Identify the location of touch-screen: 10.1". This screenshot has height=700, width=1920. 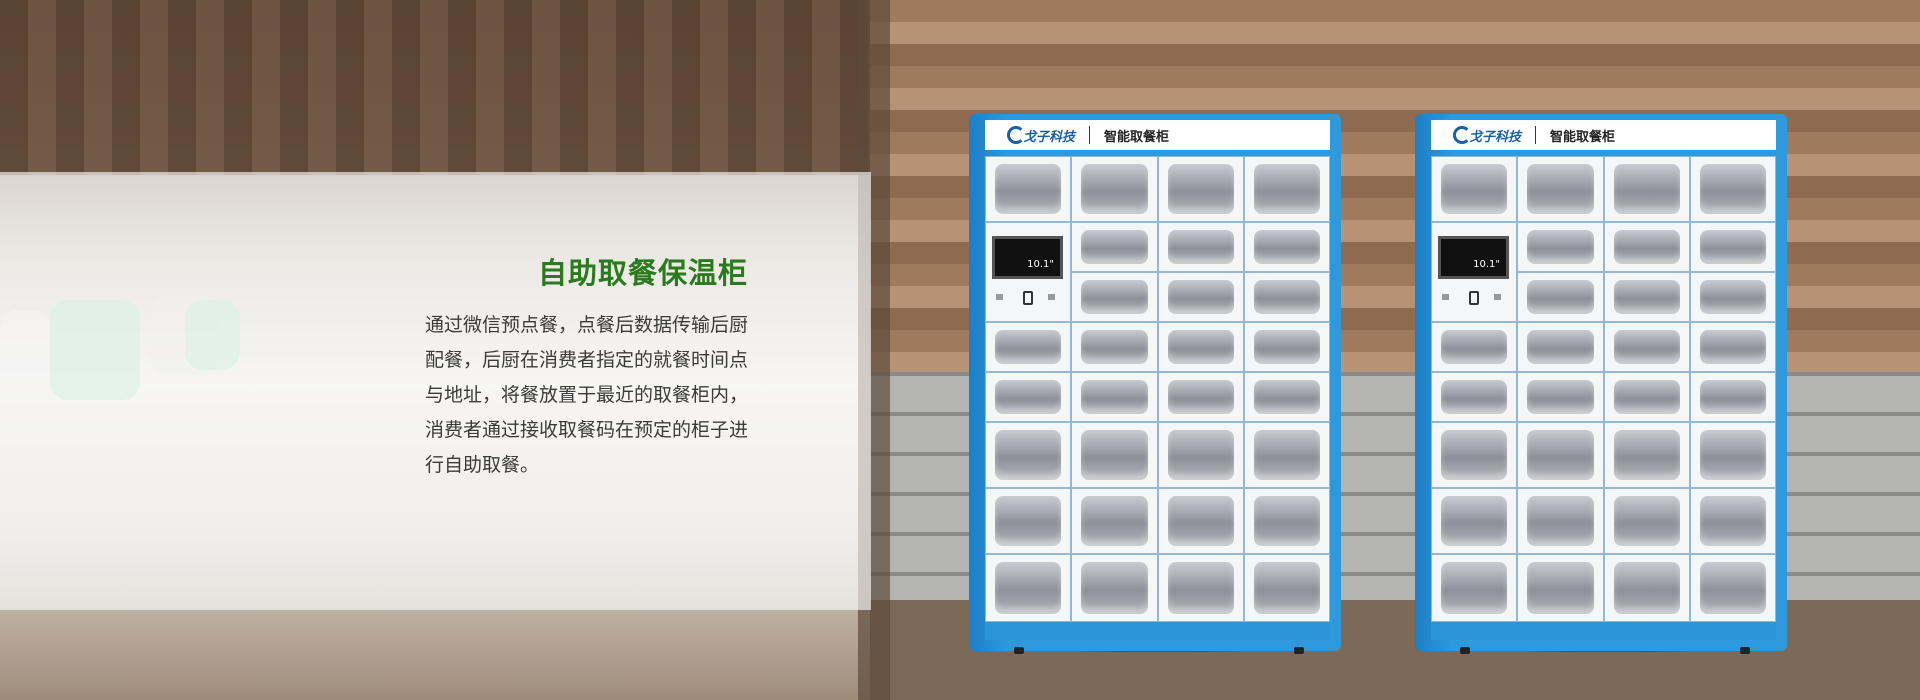
(1027, 257).